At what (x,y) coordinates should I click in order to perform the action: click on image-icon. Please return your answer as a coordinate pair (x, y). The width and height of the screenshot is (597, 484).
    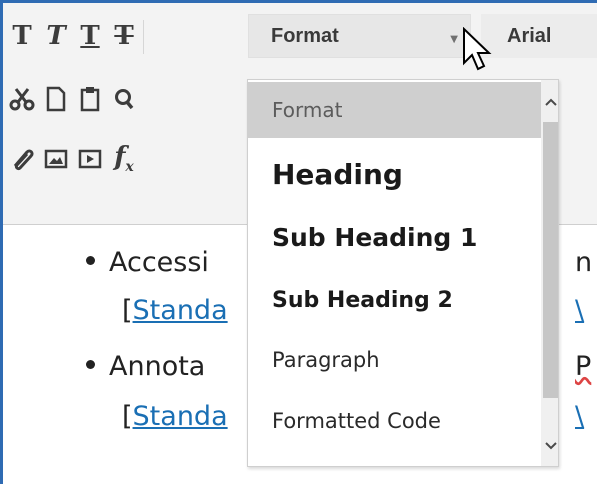
    Looking at the image, I should click on (56, 159).